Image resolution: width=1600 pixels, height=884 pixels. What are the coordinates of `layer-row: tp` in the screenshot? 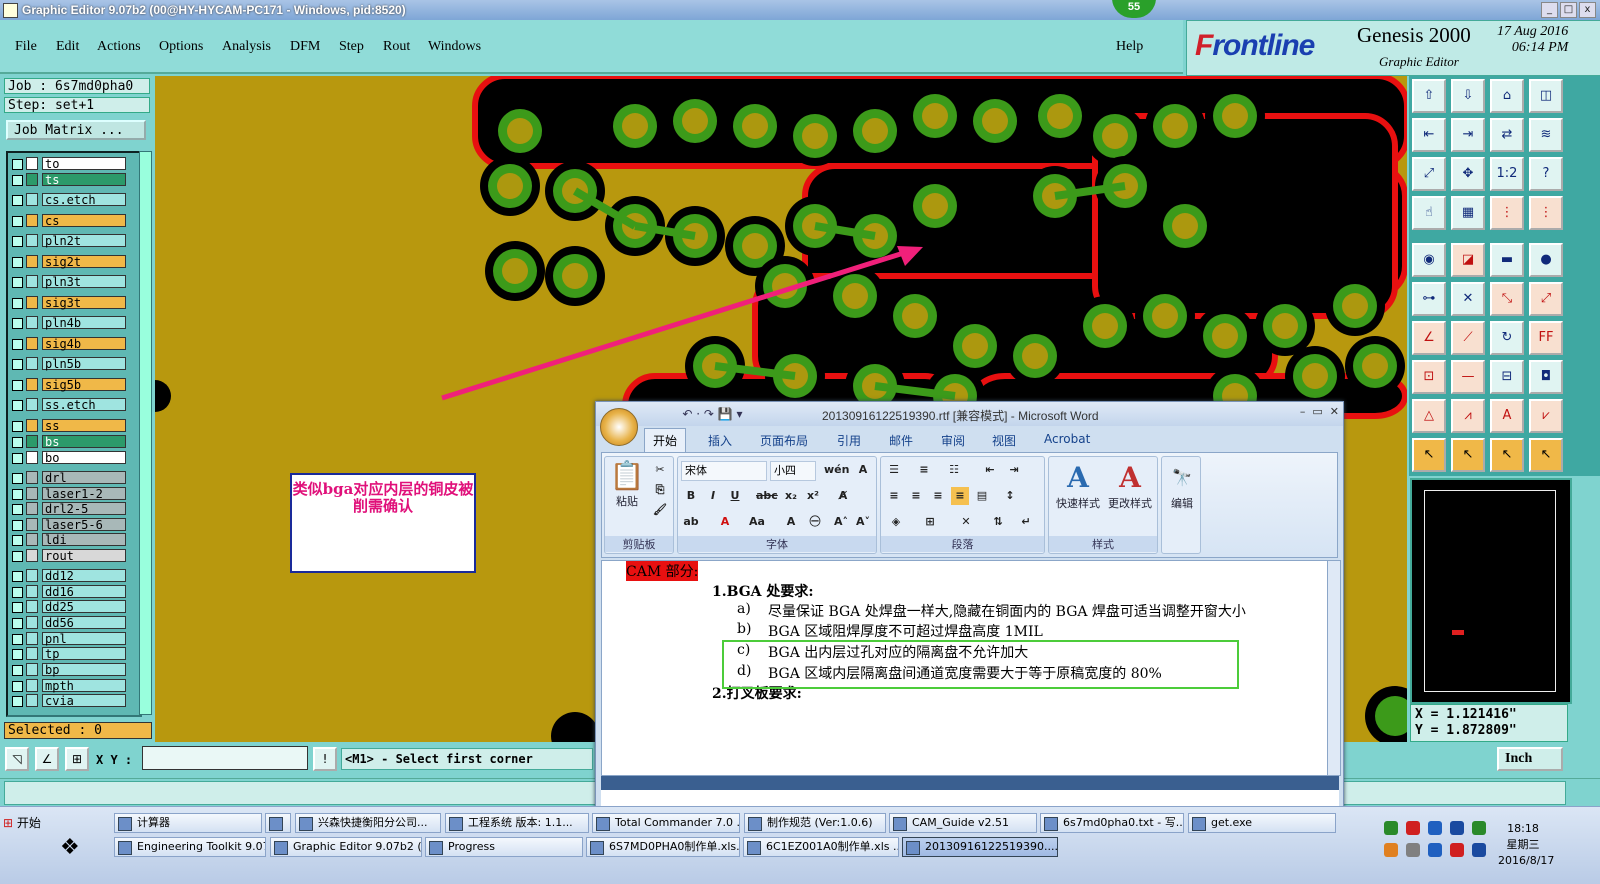 It's located at (69, 654).